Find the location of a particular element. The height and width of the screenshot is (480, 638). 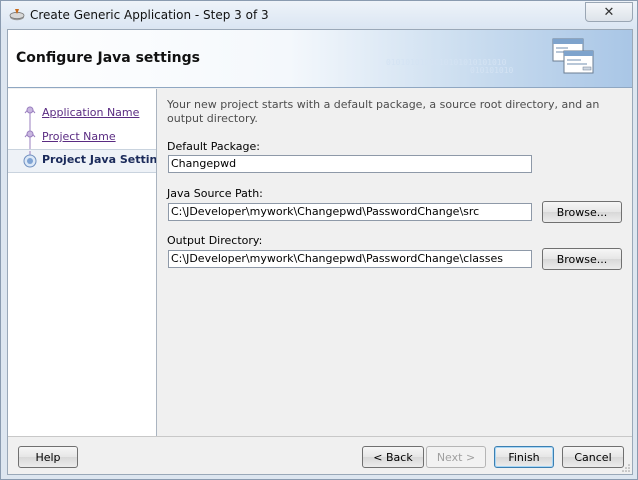

nav-item-project-java-settings: Project Java Settings is located at coordinates (82, 161).